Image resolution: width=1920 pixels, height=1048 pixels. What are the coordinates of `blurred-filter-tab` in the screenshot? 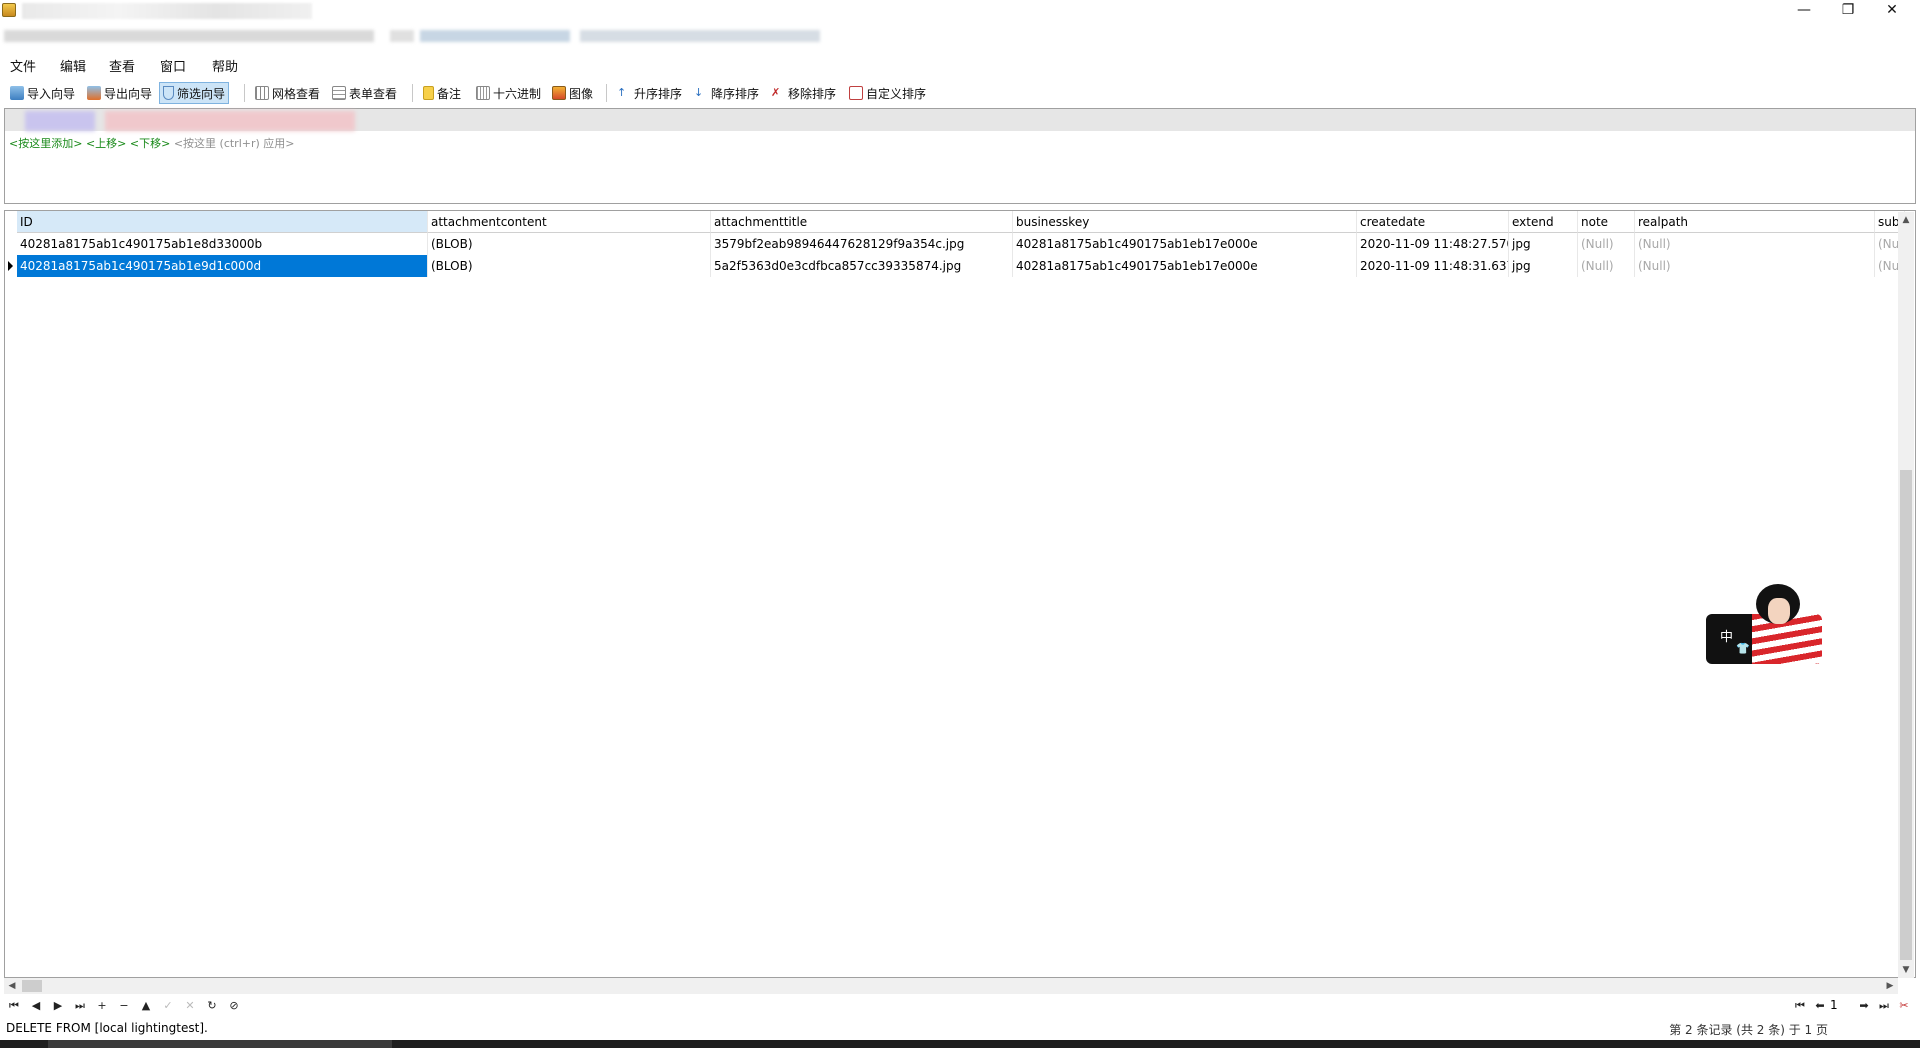 It's located at (60, 121).